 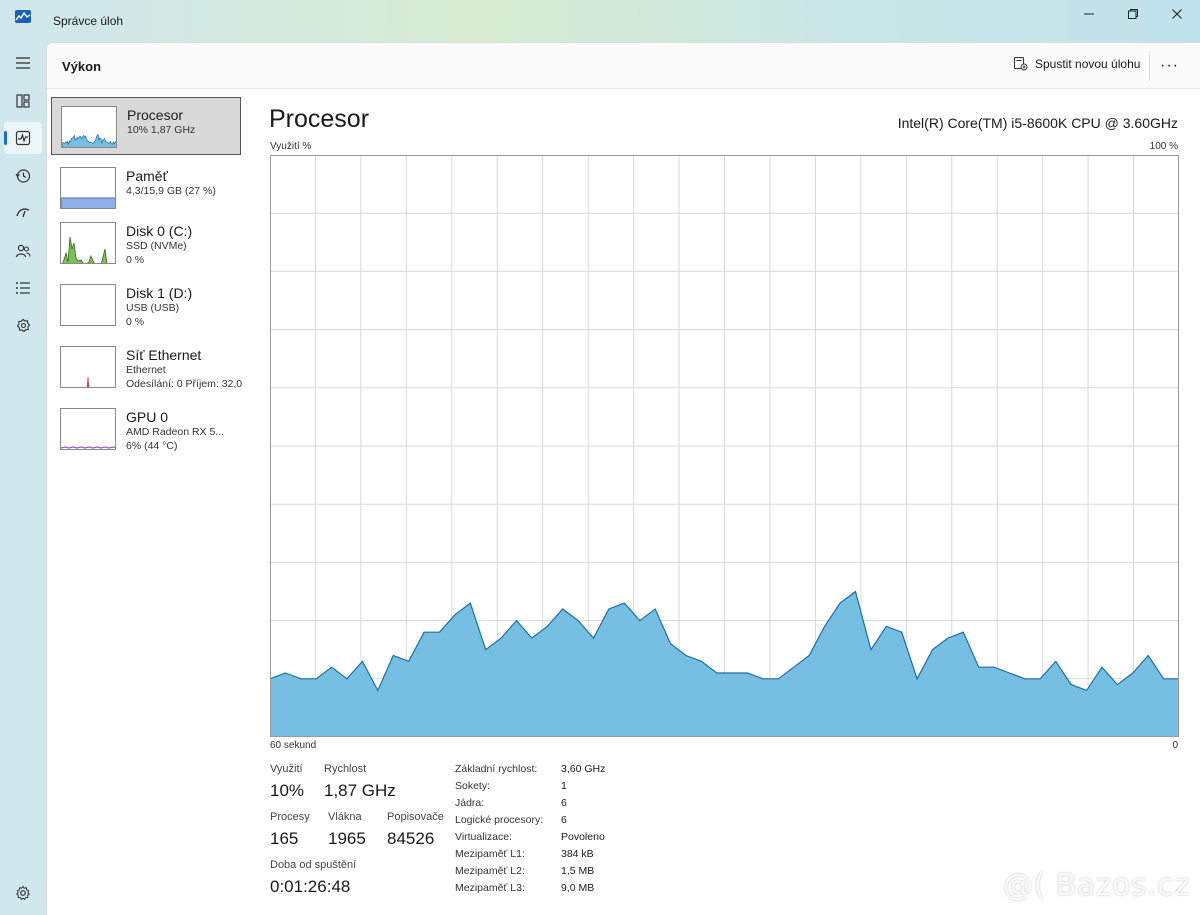 What do you see at coordinates (600, 21) in the screenshot?
I see `title-bar: Správce úloh` at bounding box center [600, 21].